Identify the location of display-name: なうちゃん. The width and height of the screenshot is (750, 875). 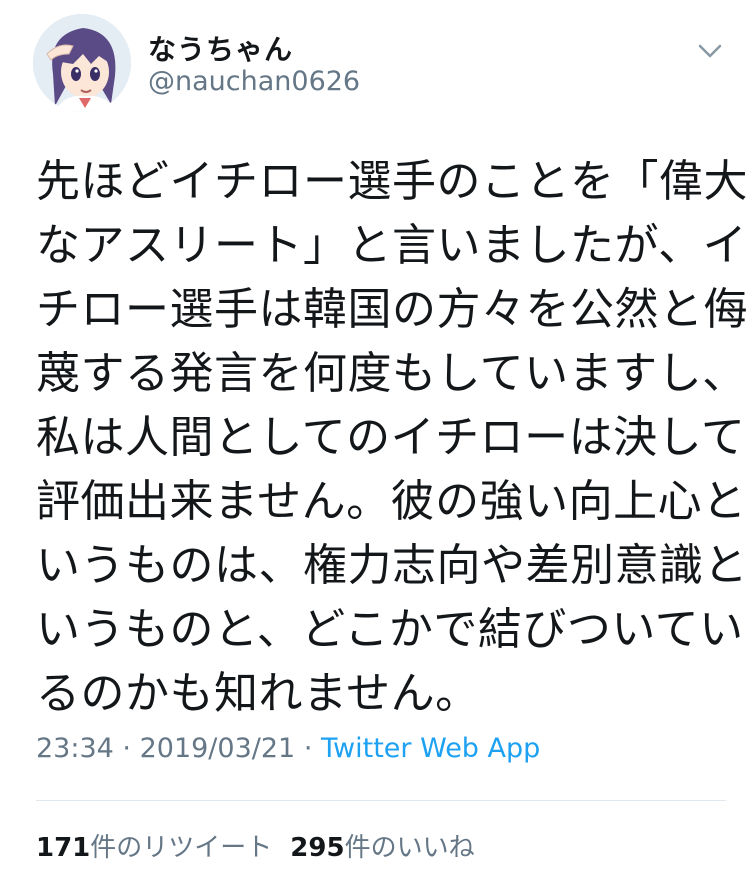
(220, 48).